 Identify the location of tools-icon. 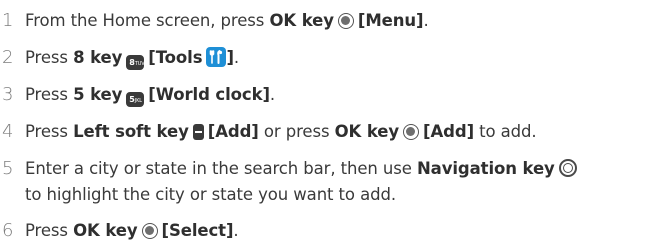
(216, 57).